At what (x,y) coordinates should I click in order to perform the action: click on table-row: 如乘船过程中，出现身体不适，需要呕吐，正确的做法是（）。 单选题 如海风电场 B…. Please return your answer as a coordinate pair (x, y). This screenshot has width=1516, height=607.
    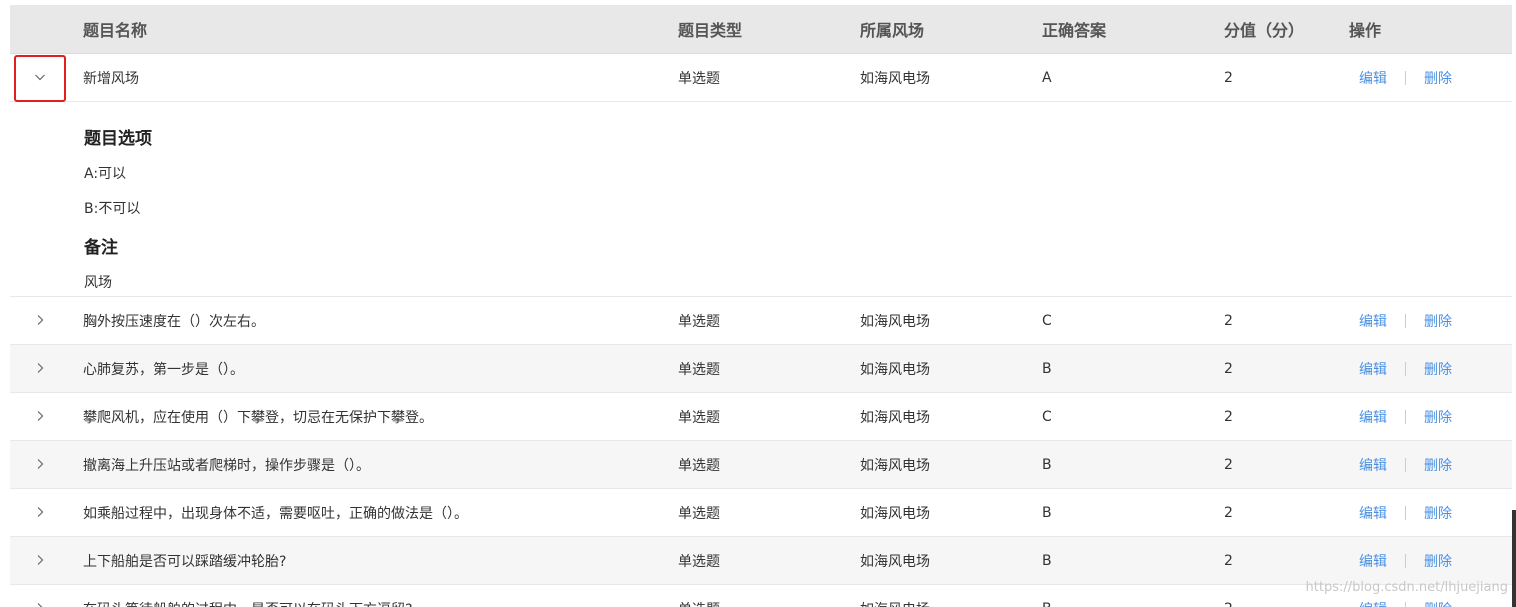
    Looking at the image, I should click on (761, 513).